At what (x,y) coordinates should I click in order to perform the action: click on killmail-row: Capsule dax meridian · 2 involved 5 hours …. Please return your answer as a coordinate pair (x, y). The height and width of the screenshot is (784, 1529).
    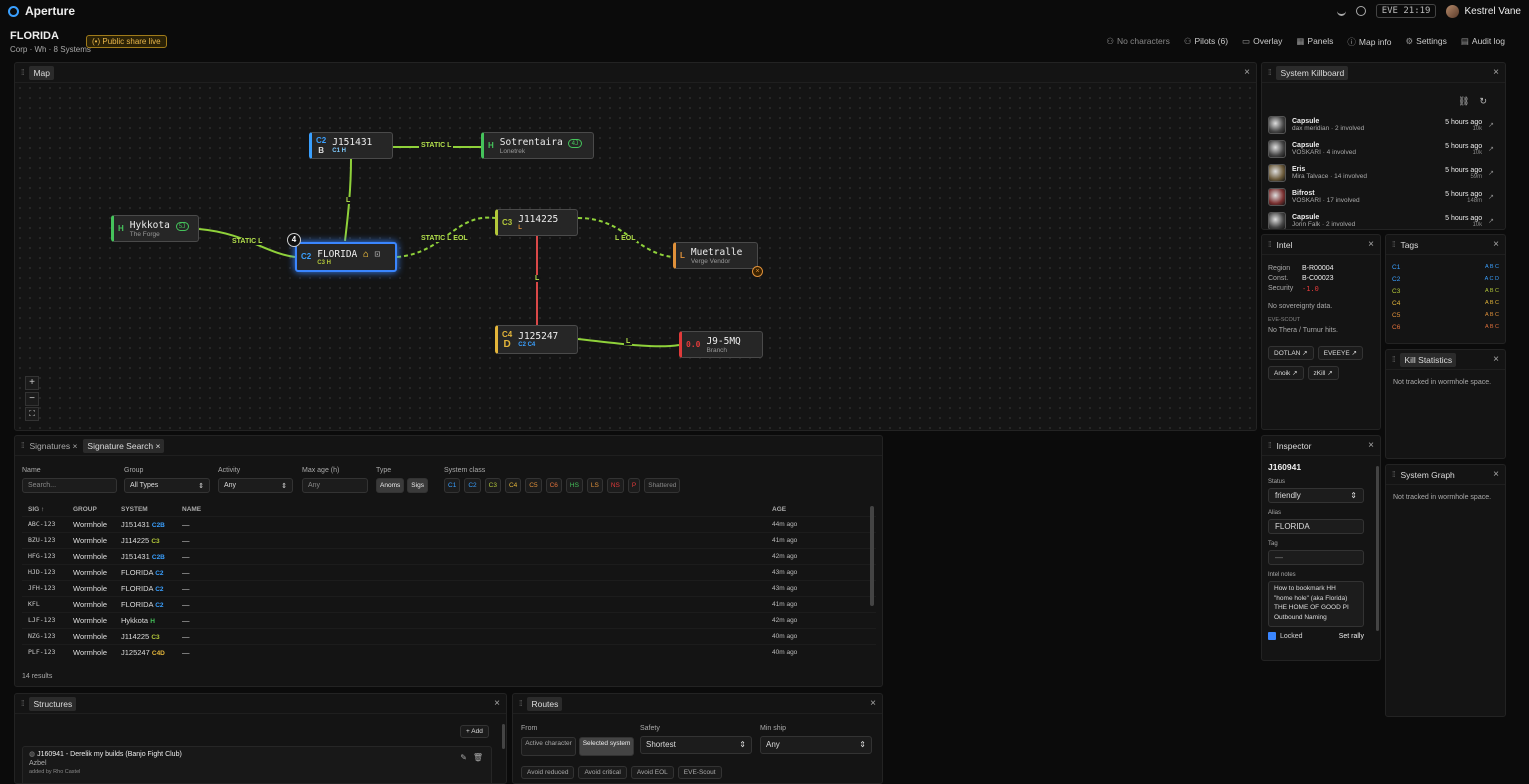
    Looking at the image, I should click on (1381, 125).